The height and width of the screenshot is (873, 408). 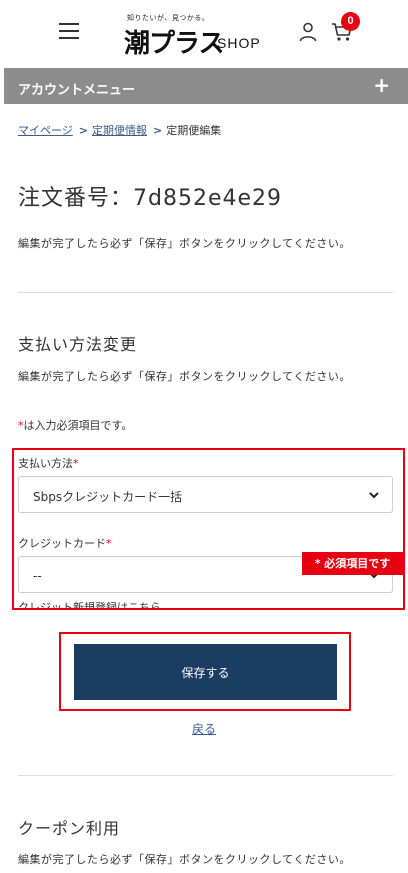 I want to click on site-logo: 知りたいが、見つかる。 潮プラス SHOP, so click(x=199, y=35).